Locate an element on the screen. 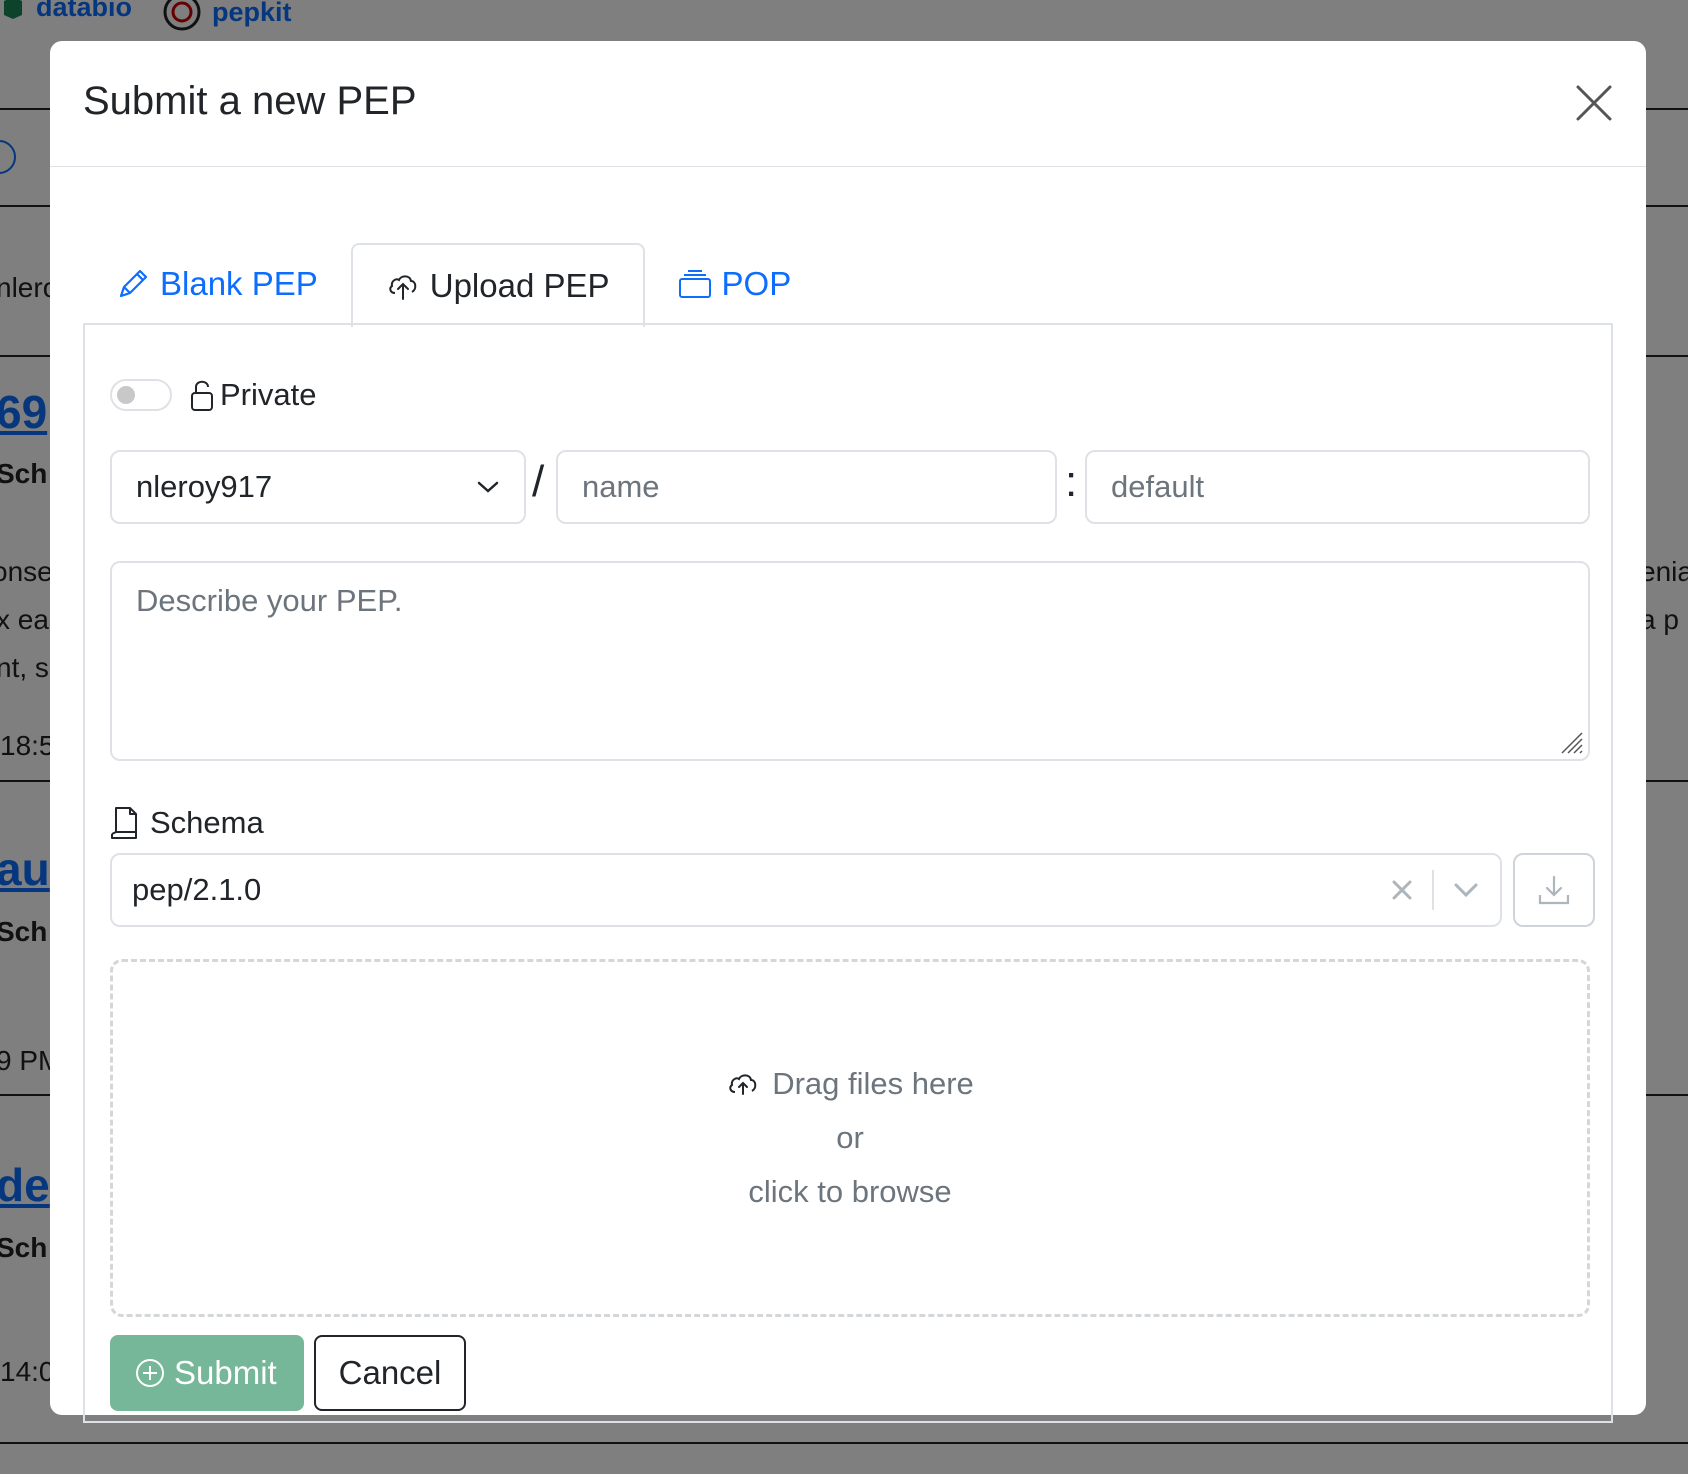 This screenshot has height=1474, width=1688. download-schema-button is located at coordinates (1554, 890).